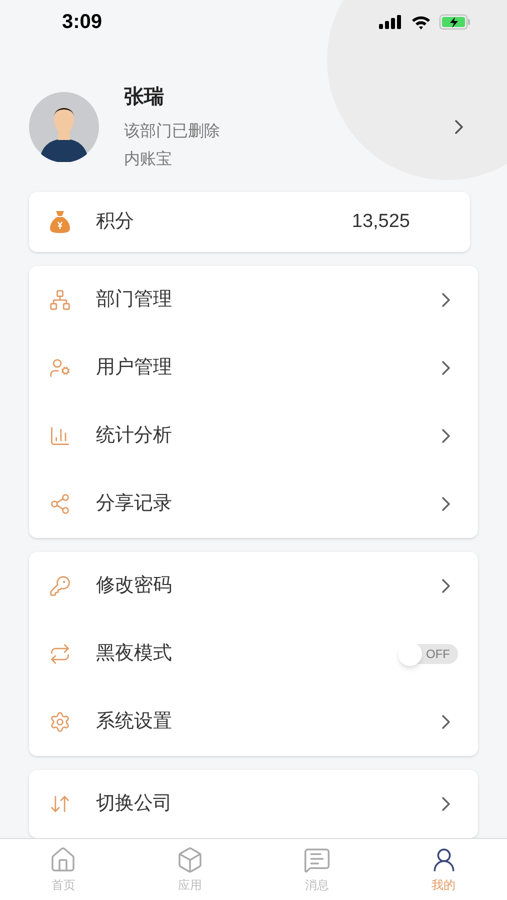  What do you see at coordinates (134, 804) in the screenshot?
I see `menu-label: 切换公司` at bounding box center [134, 804].